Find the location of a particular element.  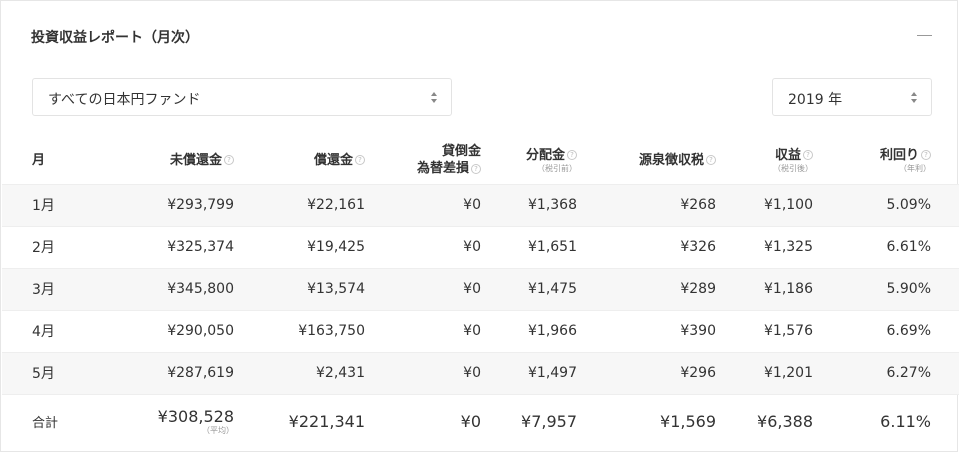

col-dividend: 分配金? （税引前） is located at coordinates (551, 160).